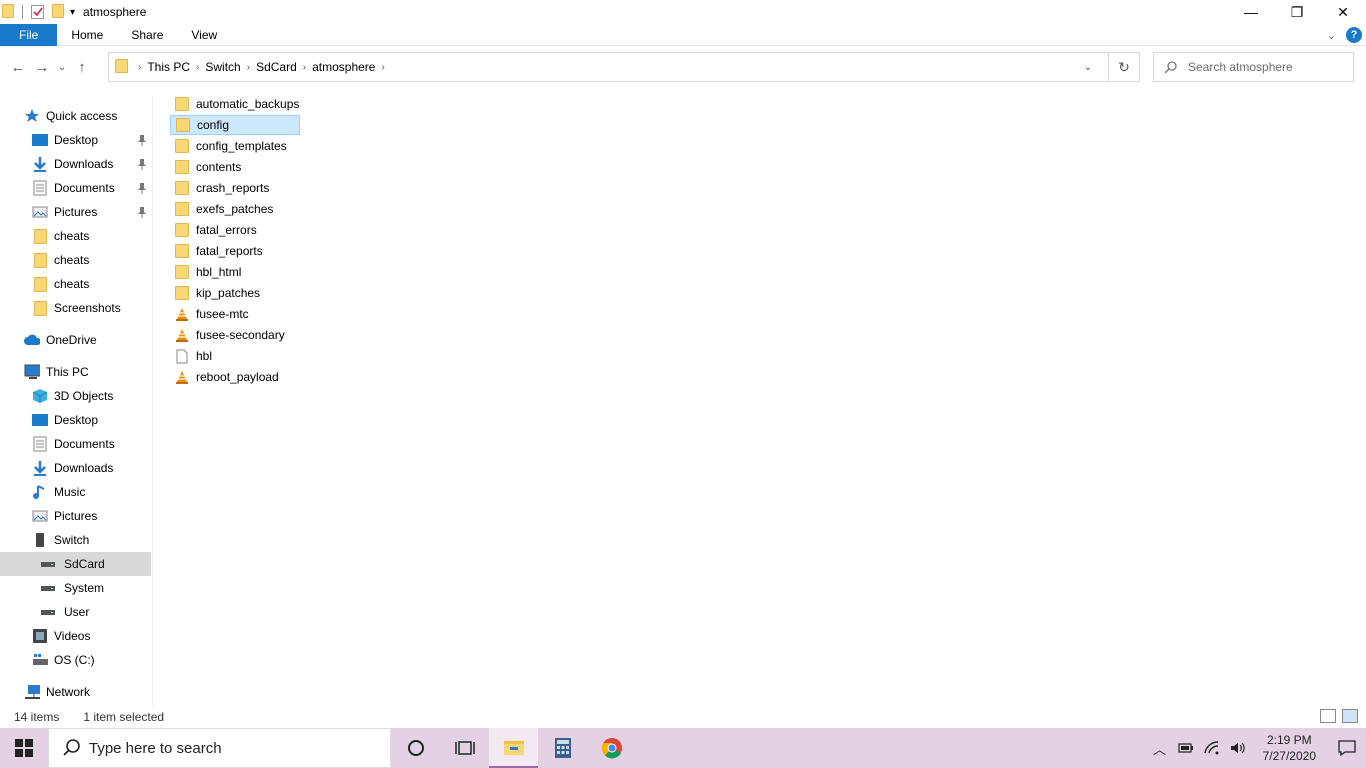 This screenshot has height=768, width=1366. Describe the element at coordinates (235, 251) in the screenshot. I see `file-item: fatal_reports` at that location.